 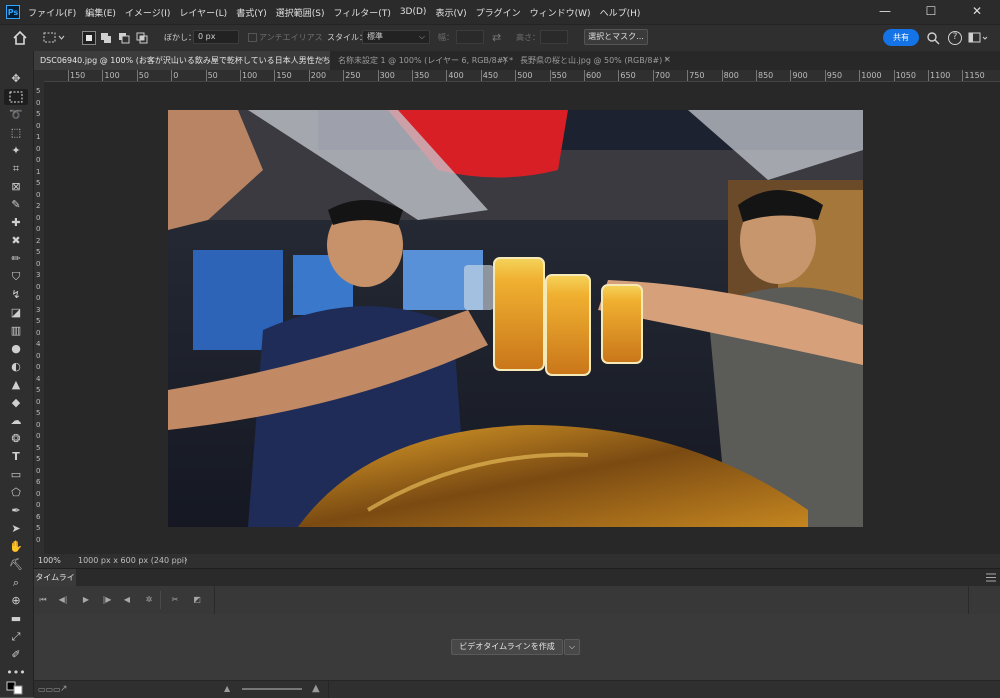 I want to click on next-frame-icon: |▶, so click(x=107, y=600).